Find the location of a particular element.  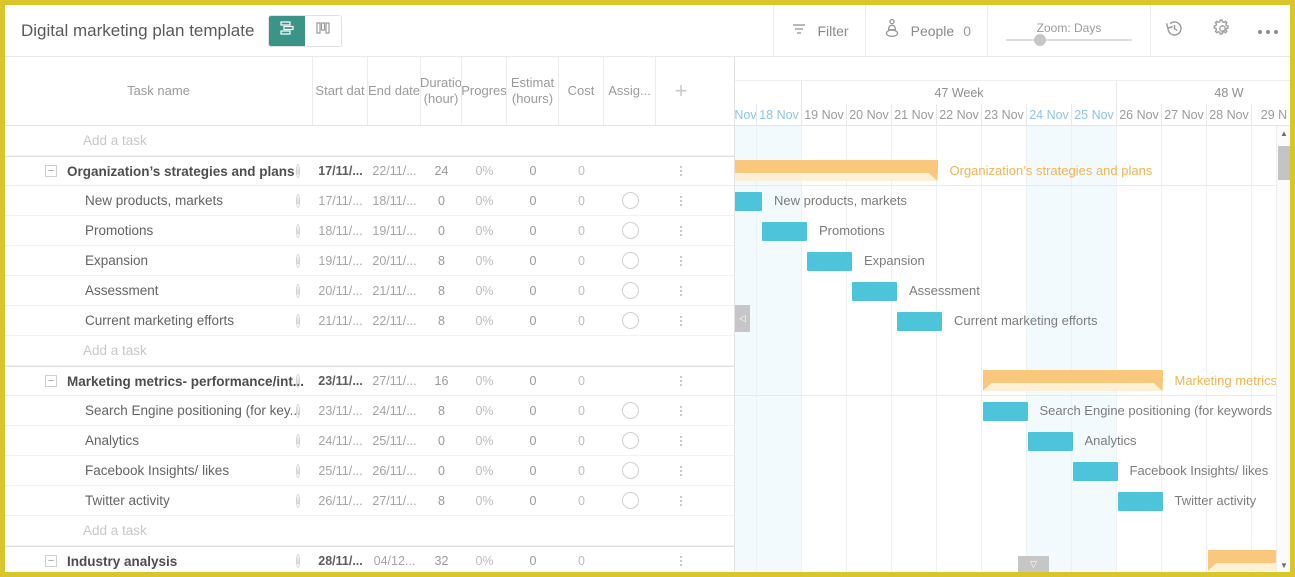

duration-cell: 8 is located at coordinates (441, 410).